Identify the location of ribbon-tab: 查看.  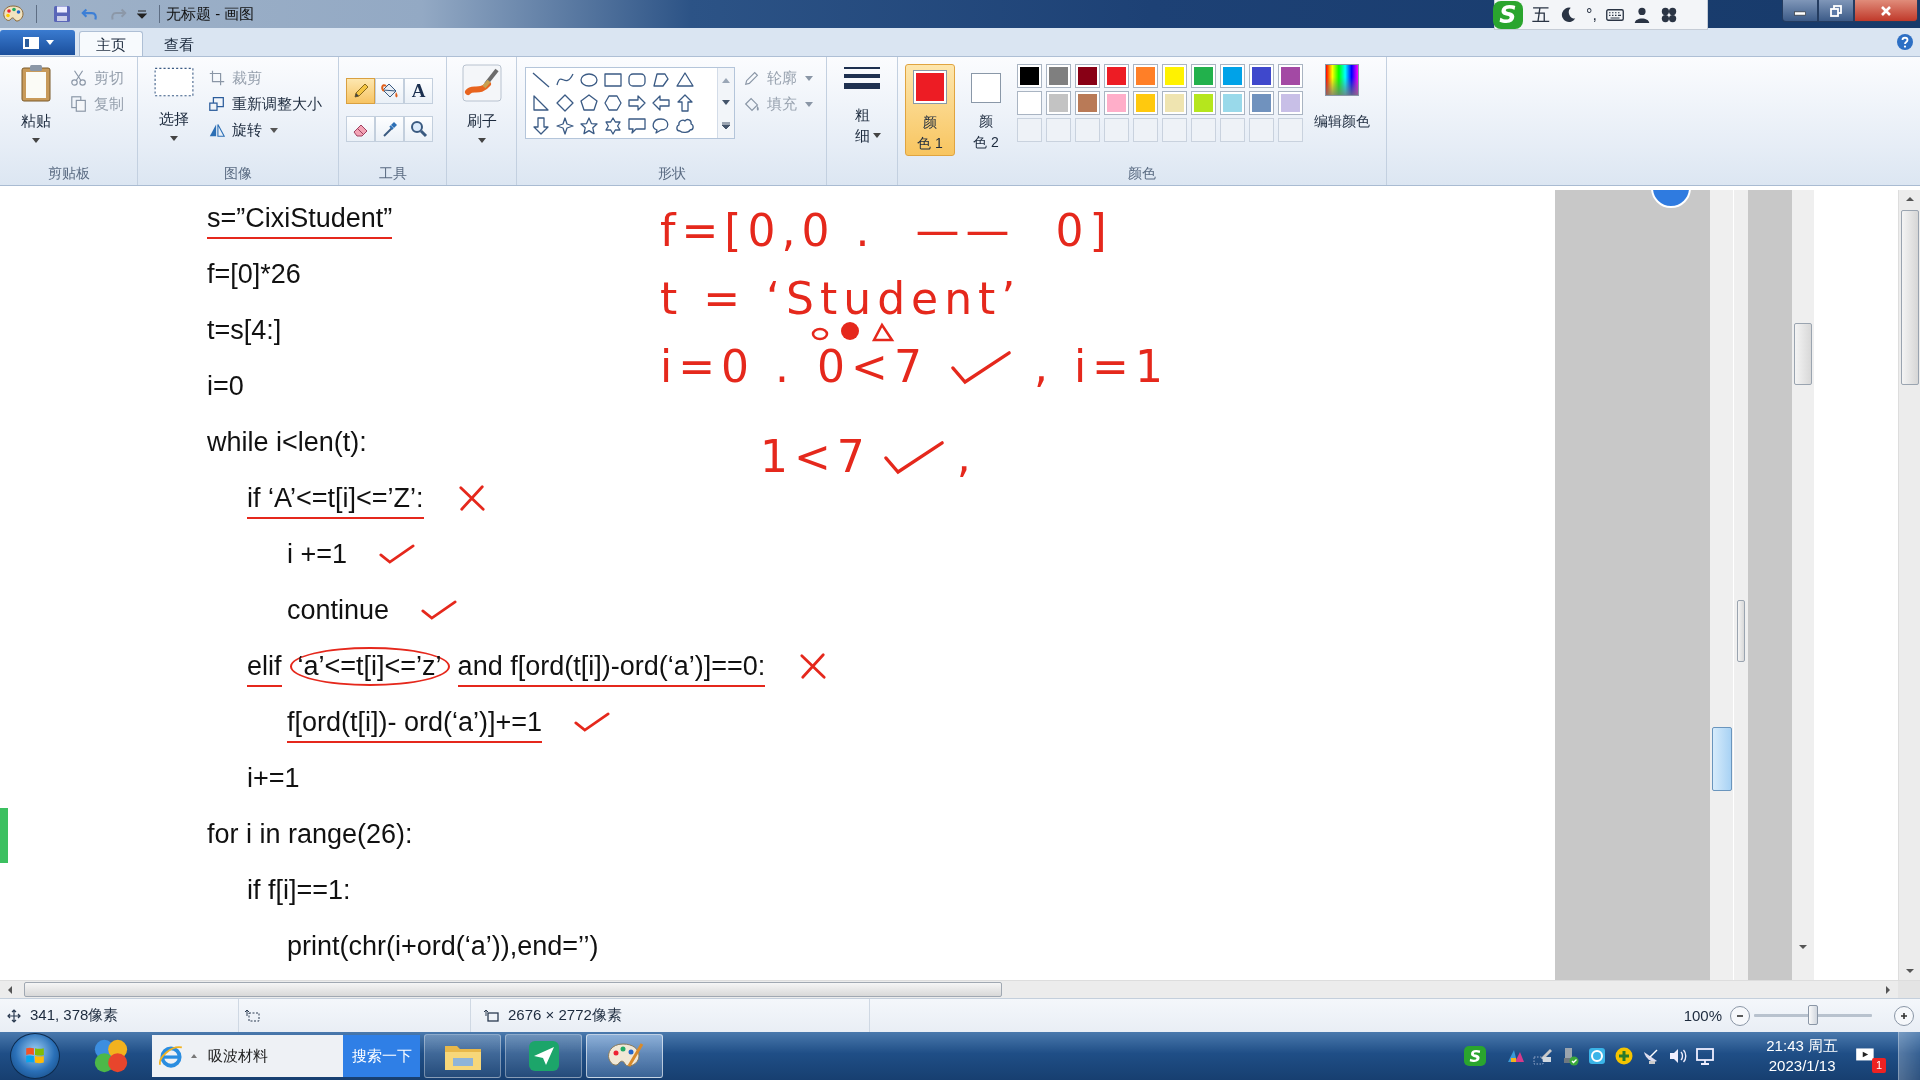
(179, 43).